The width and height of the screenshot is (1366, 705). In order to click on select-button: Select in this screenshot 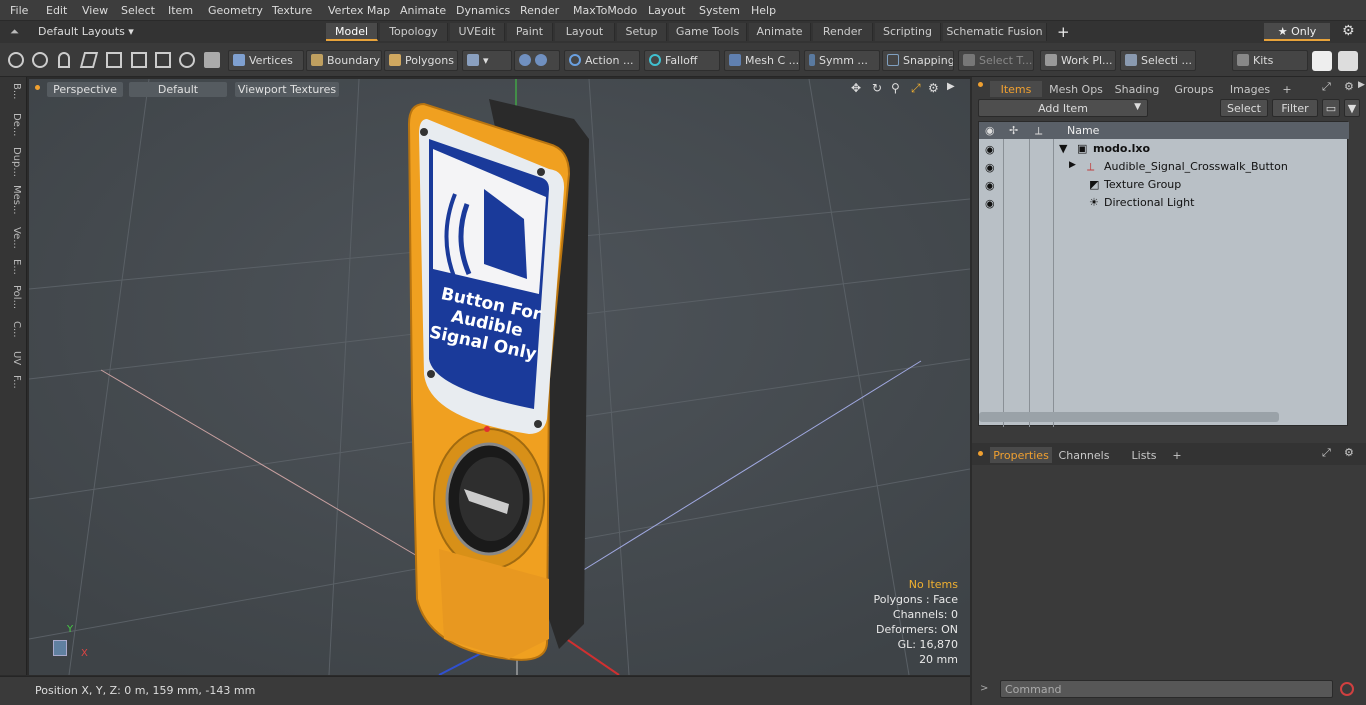, I will do `click(1244, 108)`.